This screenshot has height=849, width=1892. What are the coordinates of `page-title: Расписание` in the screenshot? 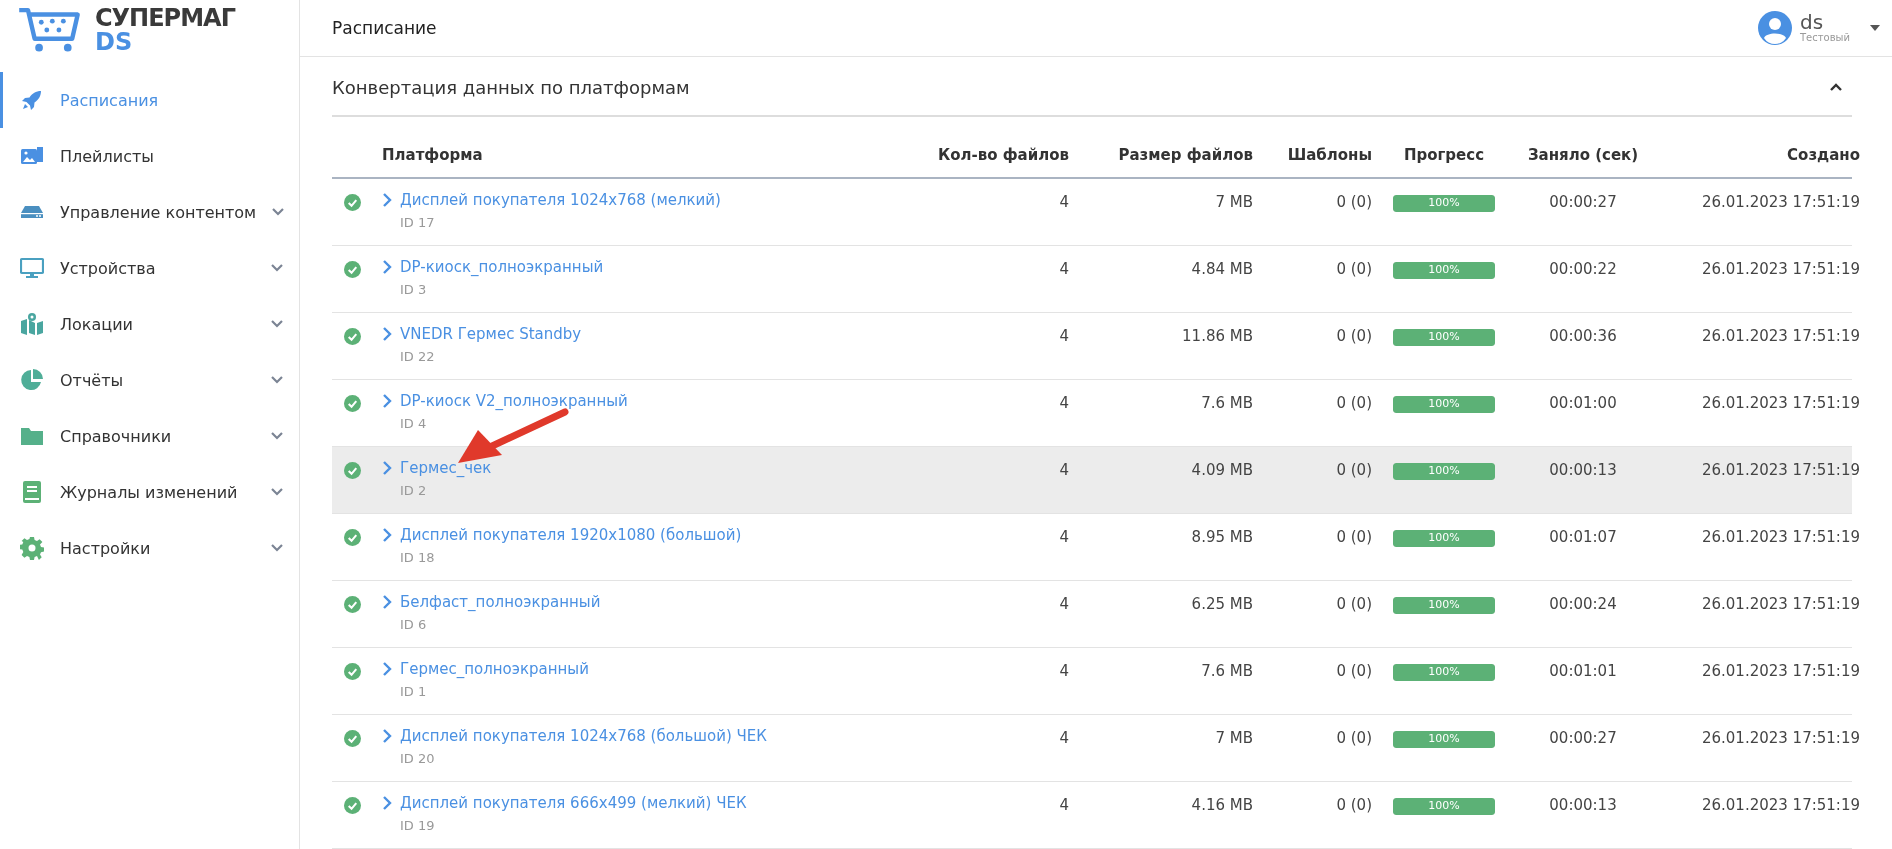 It's located at (385, 28).